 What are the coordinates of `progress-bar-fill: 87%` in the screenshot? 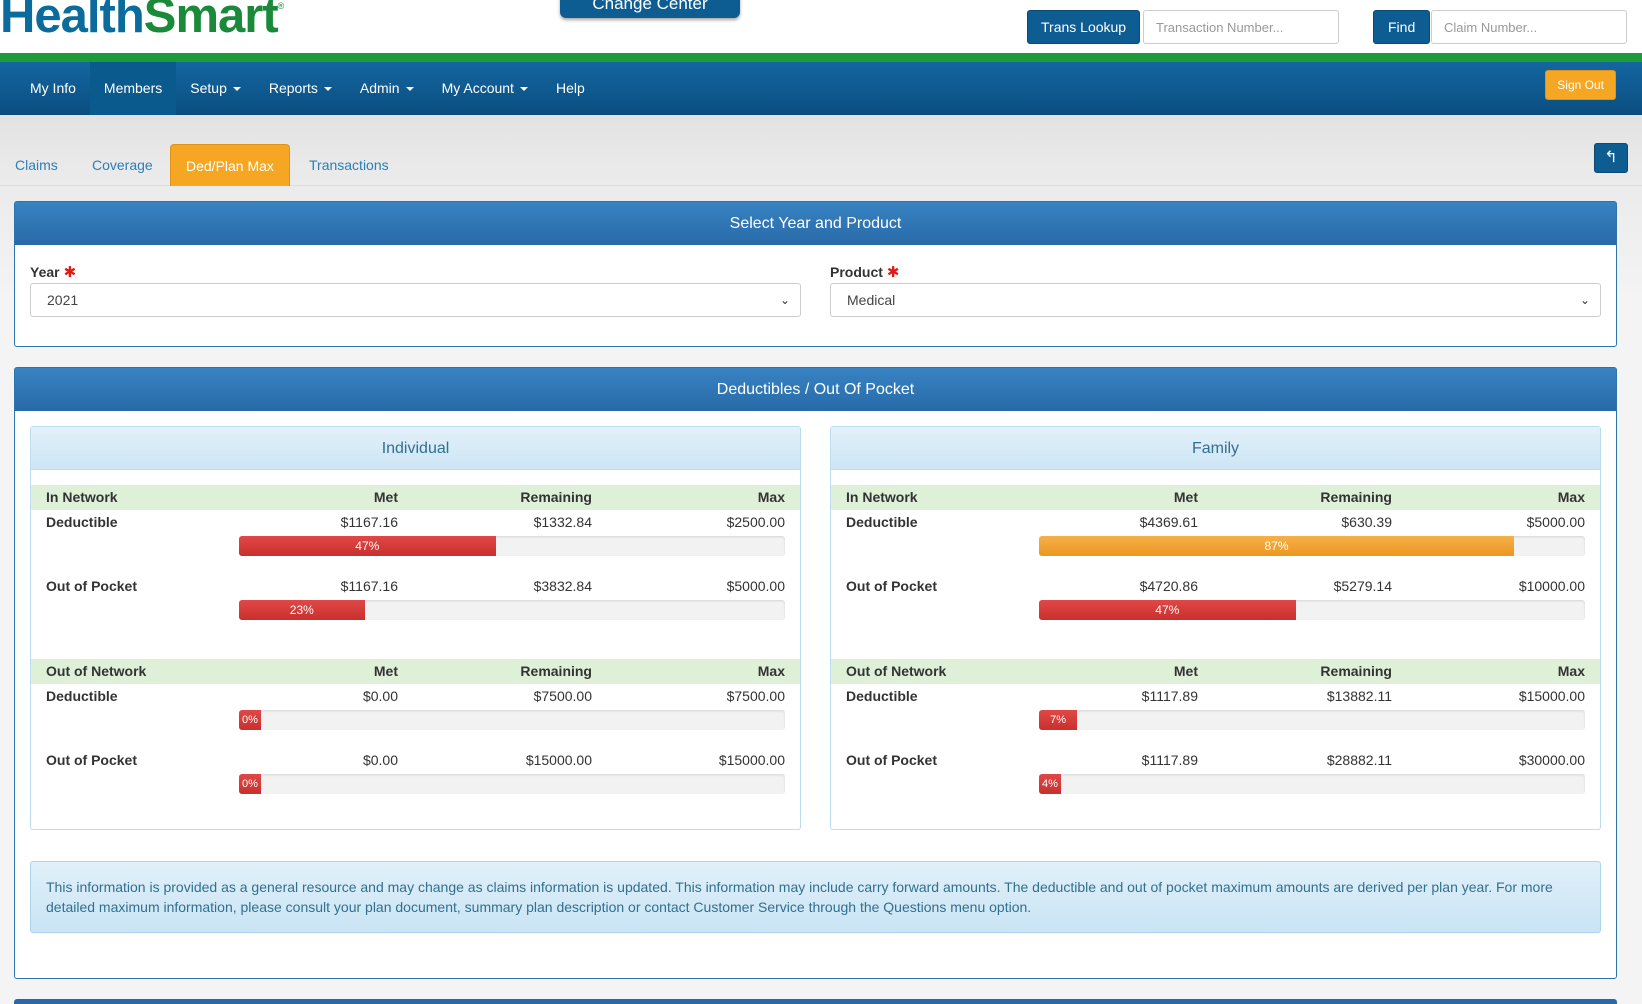 It's located at (1277, 546).